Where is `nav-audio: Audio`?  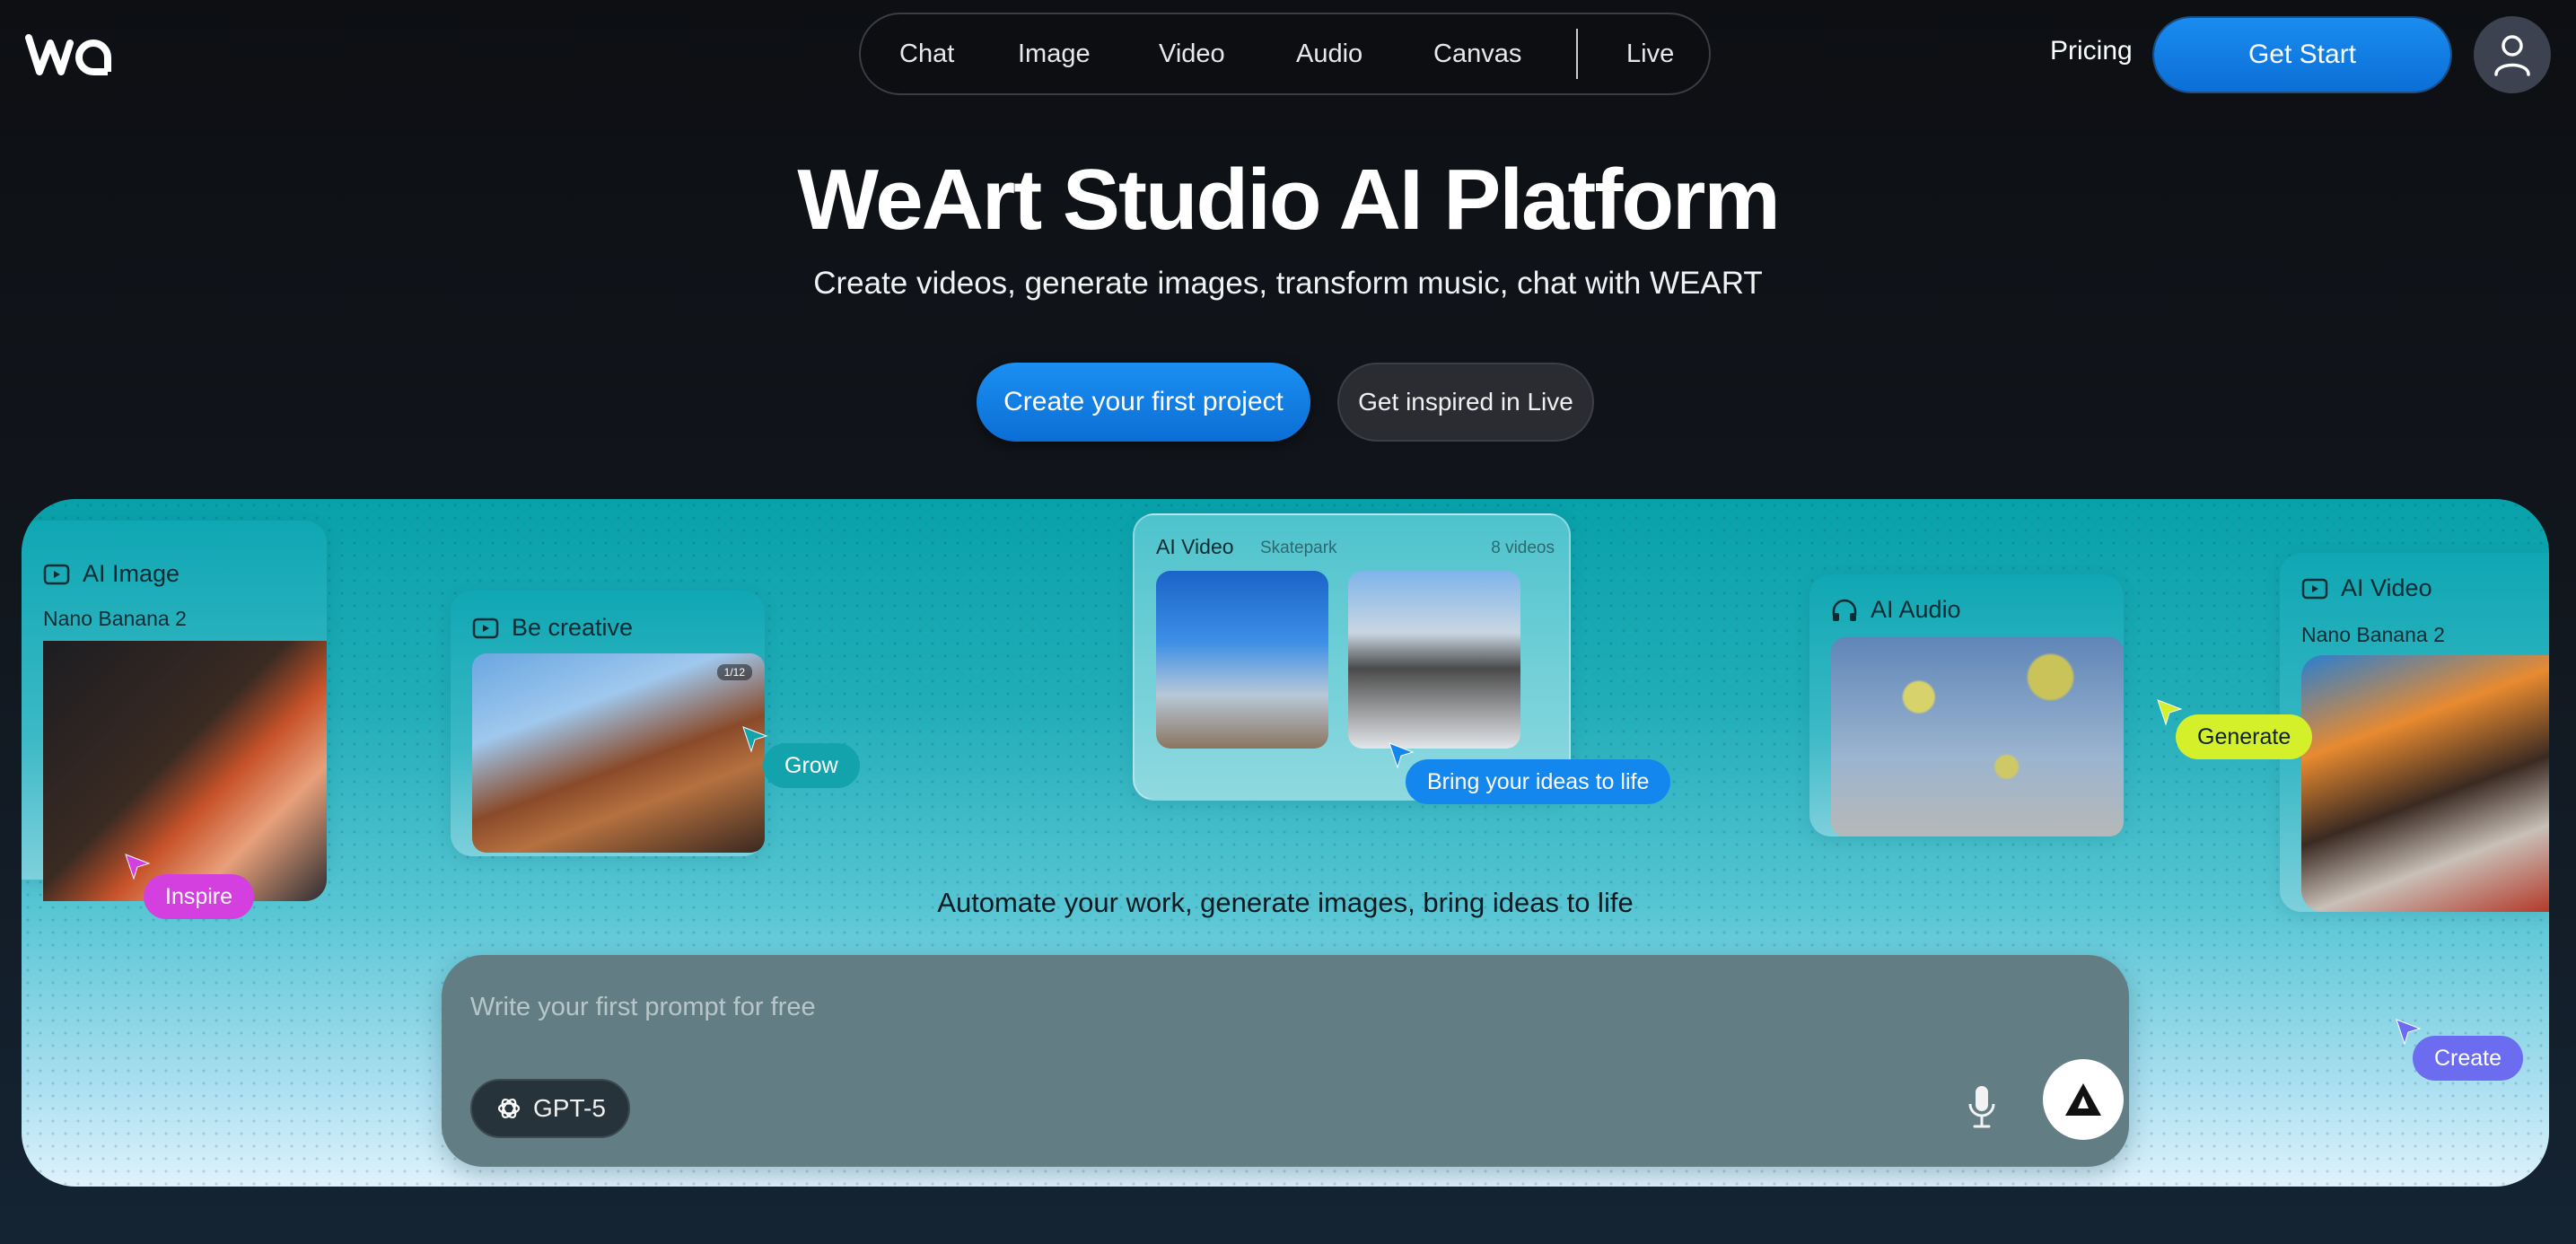 nav-audio: Audio is located at coordinates (1329, 53).